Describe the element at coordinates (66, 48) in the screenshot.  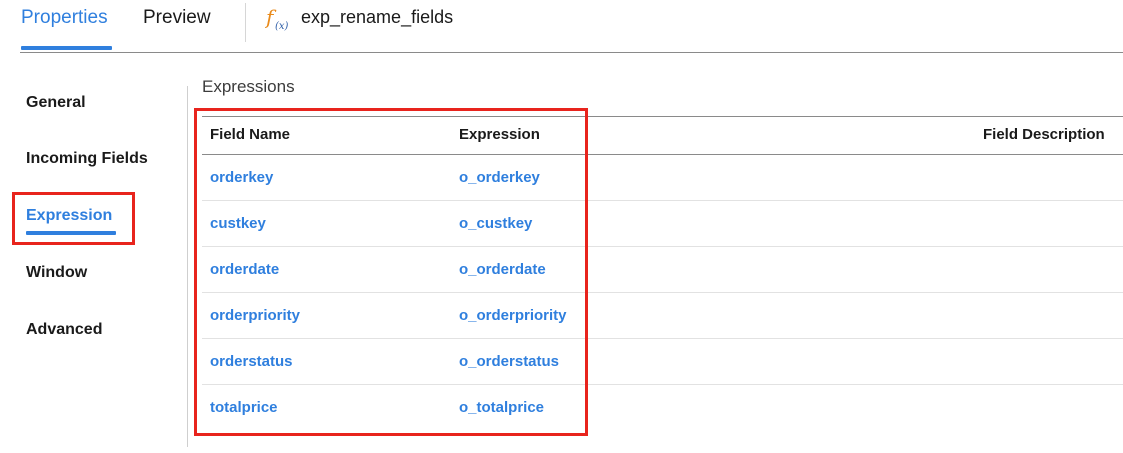
I see `active-tab-indicator` at that location.